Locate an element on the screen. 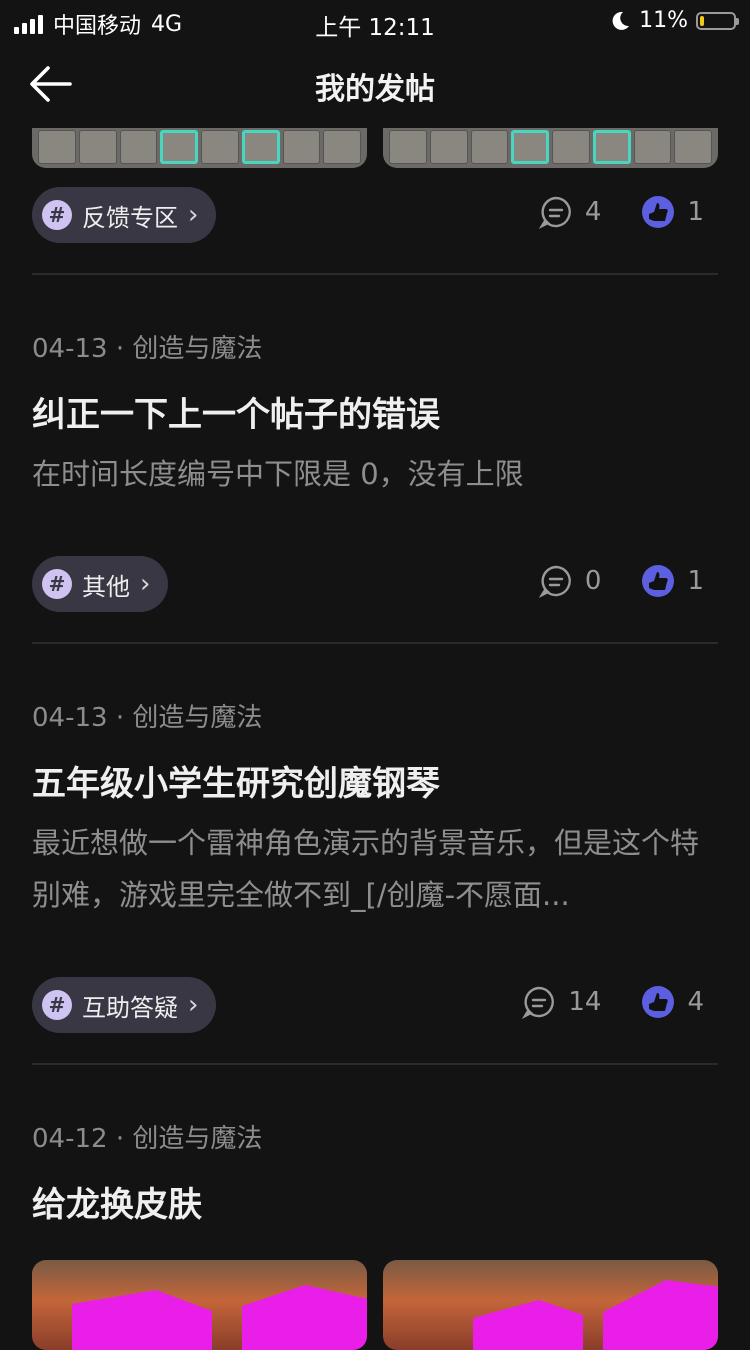 The image size is (750, 1350). post-title: 五年级小学生研究创魔钢琴 is located at coordinates (236, 784).